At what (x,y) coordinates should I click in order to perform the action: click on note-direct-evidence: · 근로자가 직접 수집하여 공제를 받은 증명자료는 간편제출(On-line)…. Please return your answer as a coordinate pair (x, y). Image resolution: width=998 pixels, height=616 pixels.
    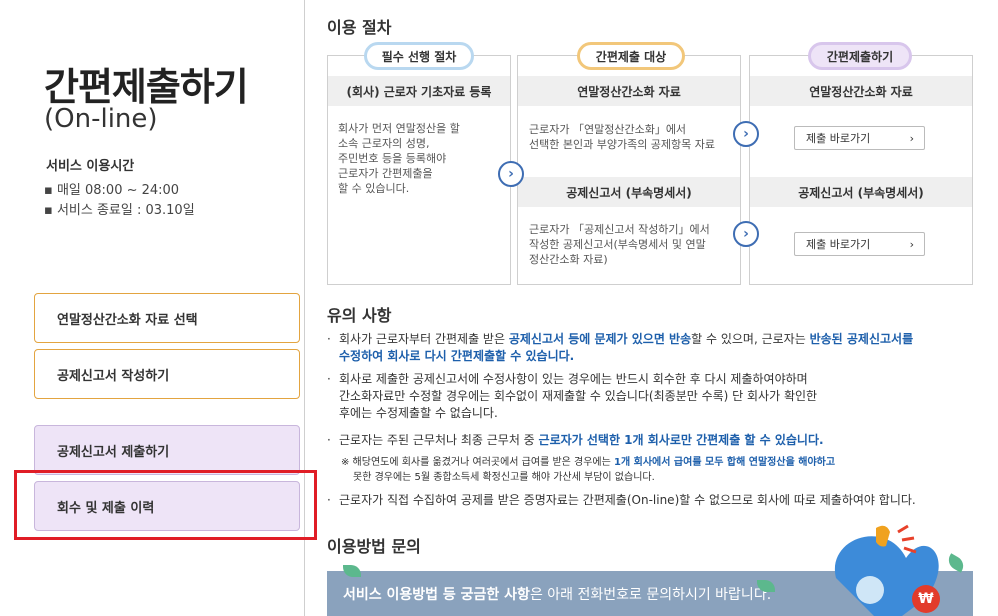
    Looking at the image, I should click on (621, 500).